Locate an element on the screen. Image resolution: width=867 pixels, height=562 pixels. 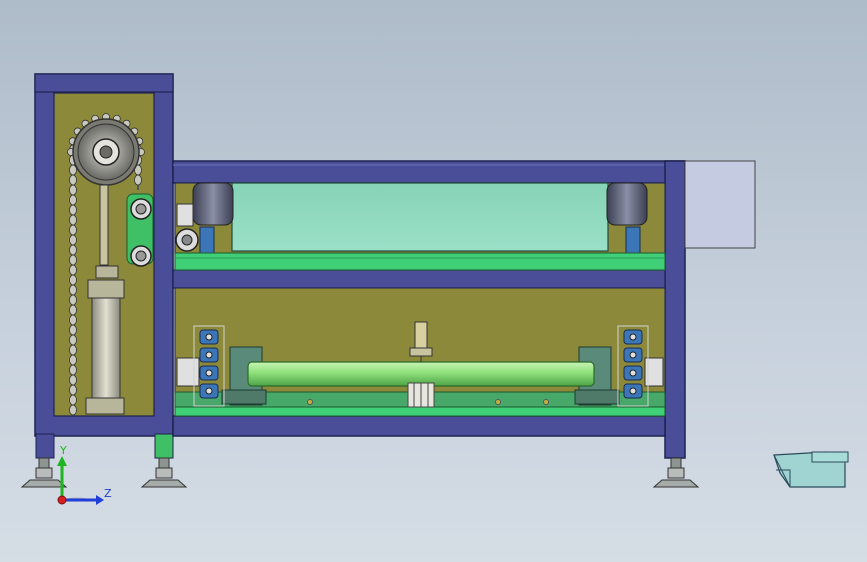
upper-roller is located at coordinates (420, 217).